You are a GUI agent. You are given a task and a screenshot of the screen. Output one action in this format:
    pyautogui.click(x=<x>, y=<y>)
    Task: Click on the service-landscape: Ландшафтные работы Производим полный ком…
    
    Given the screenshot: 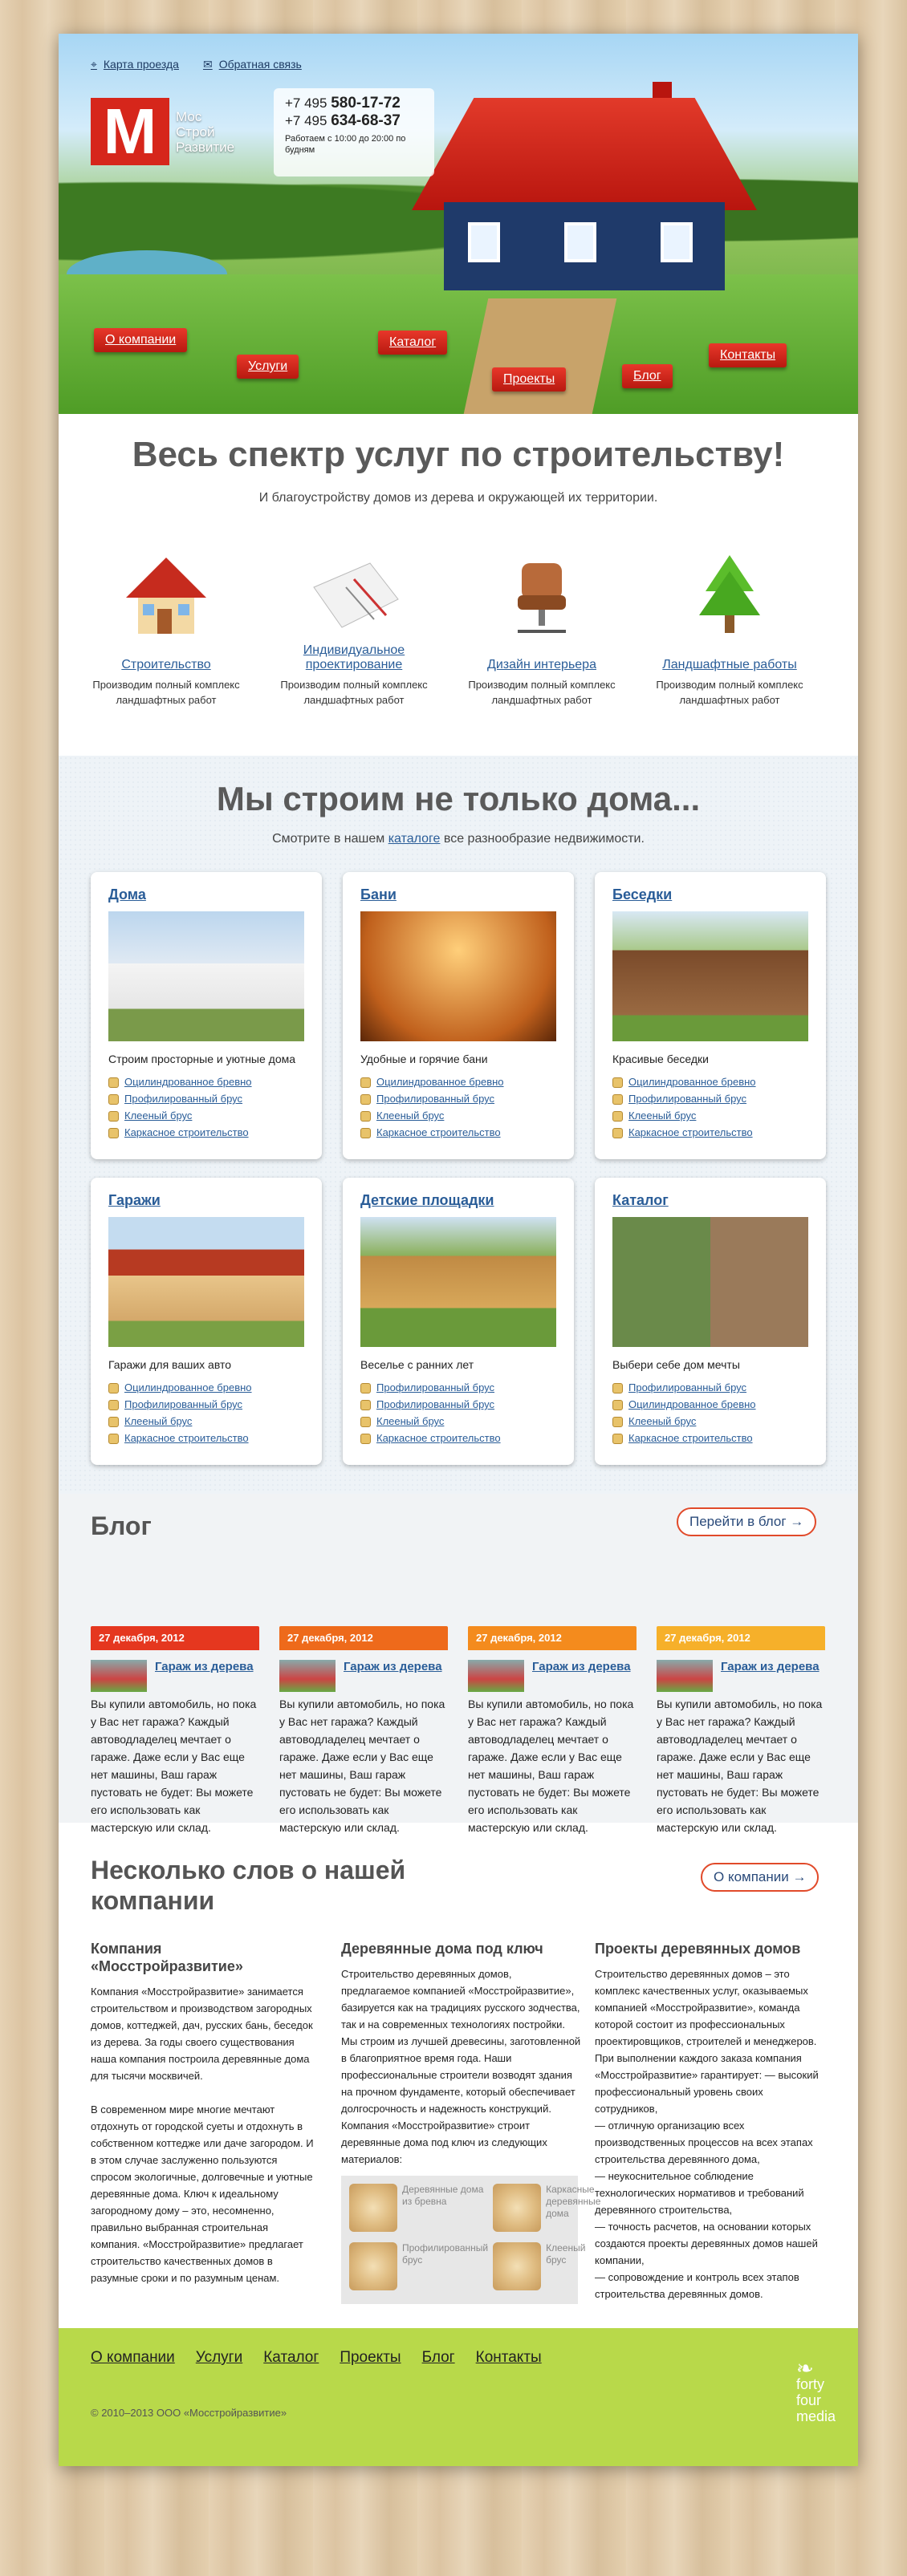 What is the action you would take?
    pyautogui.click(x=729, y=627)
    